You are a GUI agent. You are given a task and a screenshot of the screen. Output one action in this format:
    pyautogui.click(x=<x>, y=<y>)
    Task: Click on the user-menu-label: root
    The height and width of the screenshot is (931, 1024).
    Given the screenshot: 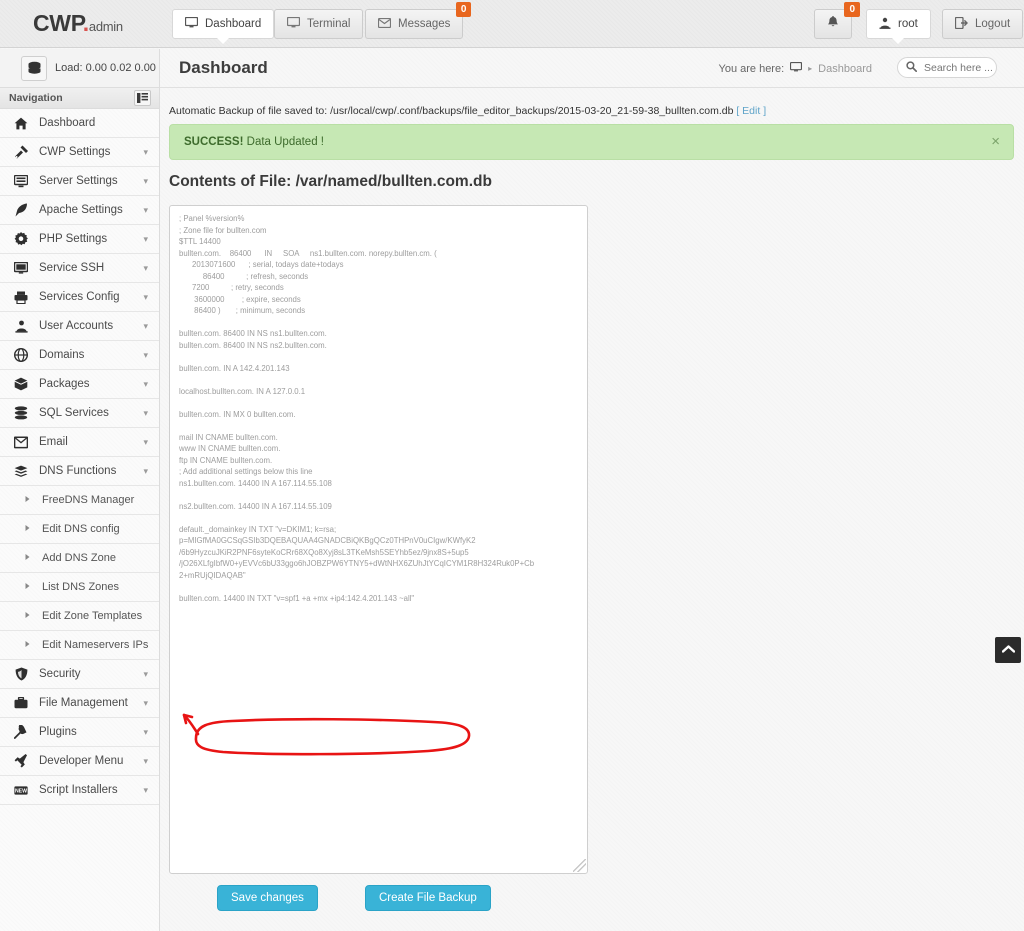 What is the action you would take?
    pyautogui.click(x=908, y=24)
    